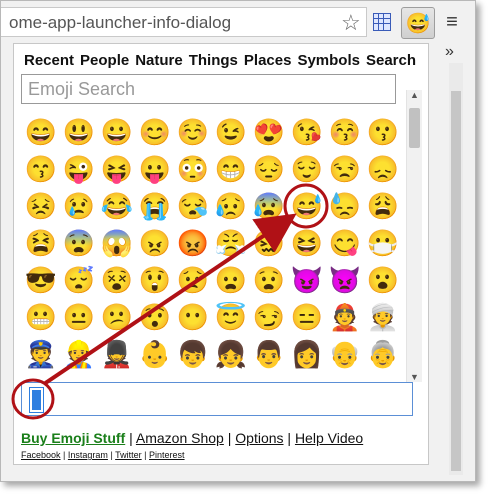 The image size is (491, 498). What do you see at coordinates (41, 132) in the screenshot?
I see `emoji-cell: 😄` at bounding box center [41, 132].